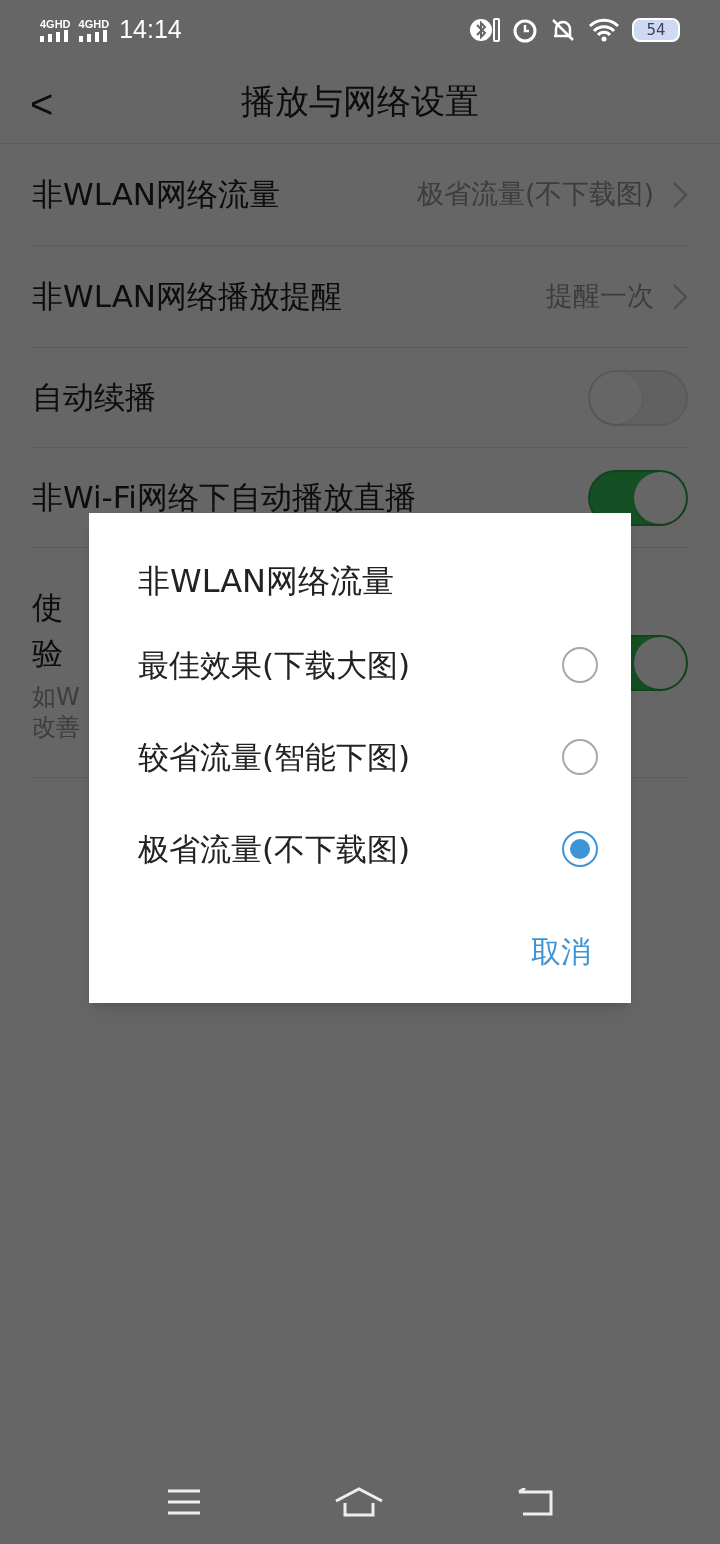  I want to click on home-icon, so click(359, 1502).